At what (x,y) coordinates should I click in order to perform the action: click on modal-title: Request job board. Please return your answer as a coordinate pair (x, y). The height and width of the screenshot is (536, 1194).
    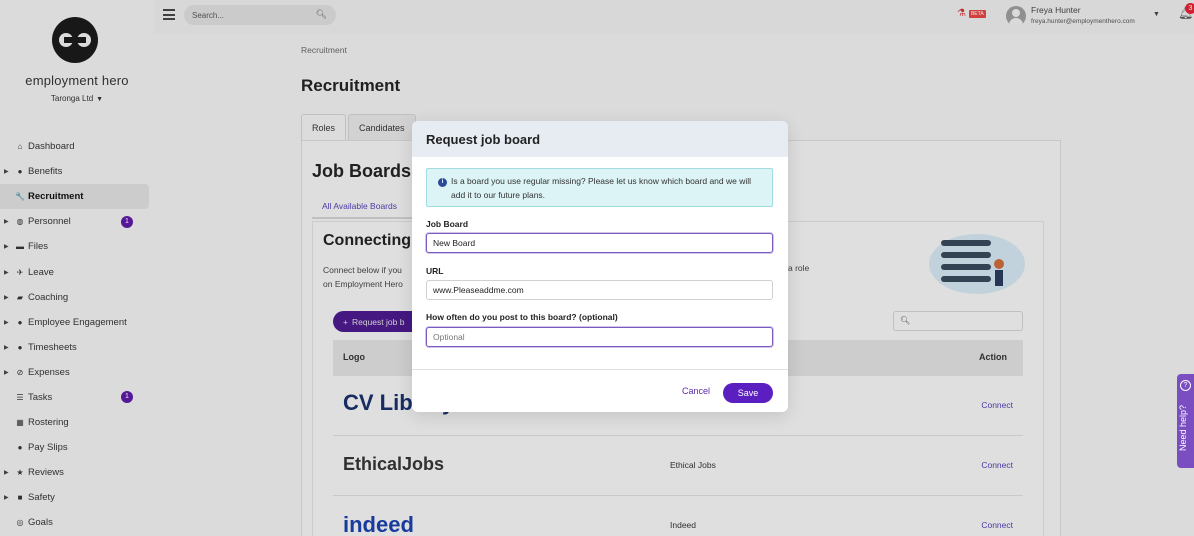
    Looking at the image, I should click on (600, 139).